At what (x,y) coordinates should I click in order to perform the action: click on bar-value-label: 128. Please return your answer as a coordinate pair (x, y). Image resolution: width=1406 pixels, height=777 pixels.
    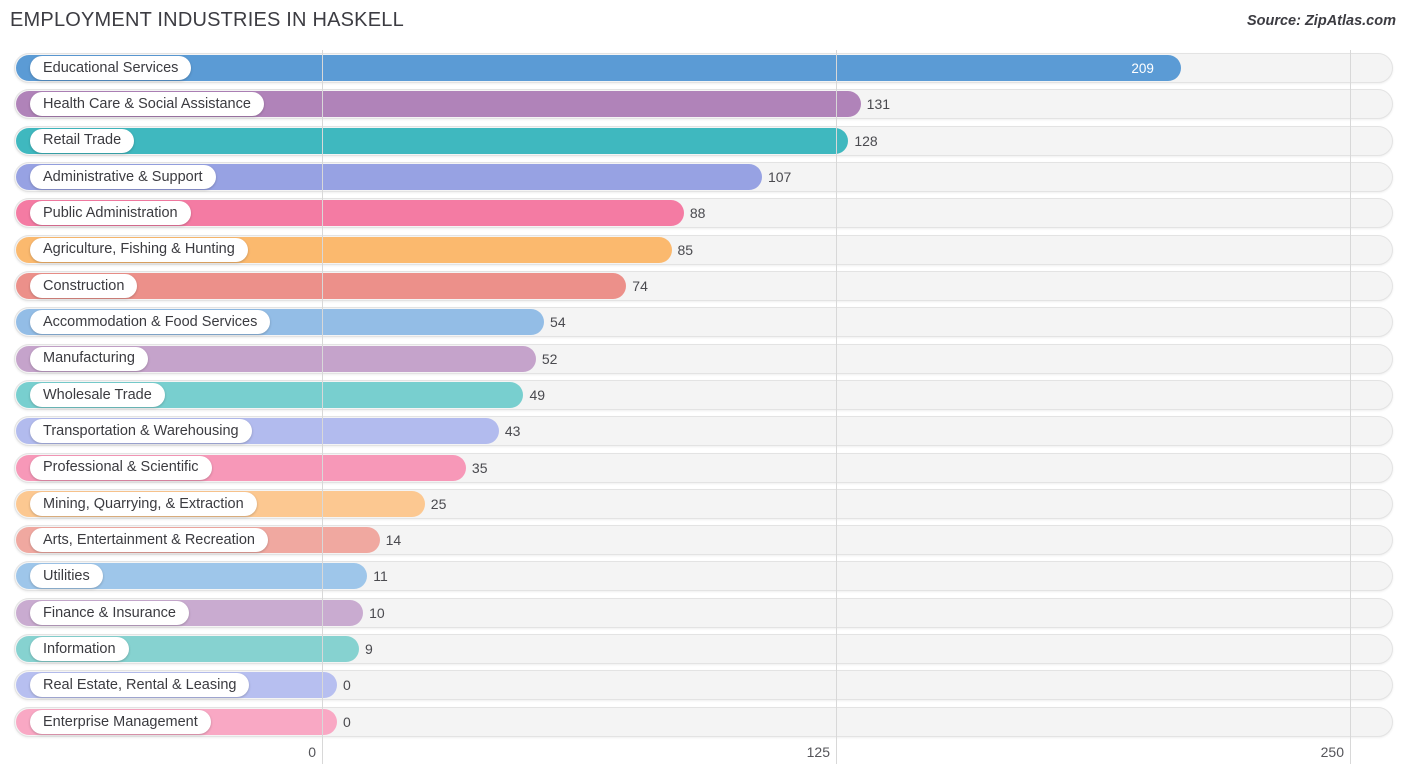
    Looking at the image, I should click on (866, 140).